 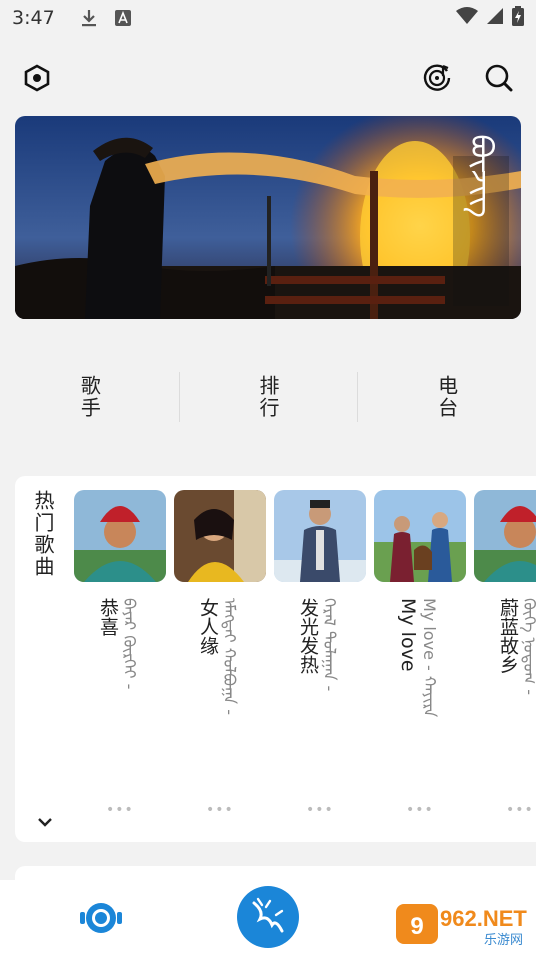 I want to click on song-artist: My love - ᠬᠠᠶᠢᠷᠠ, so click(x=429, y=658).